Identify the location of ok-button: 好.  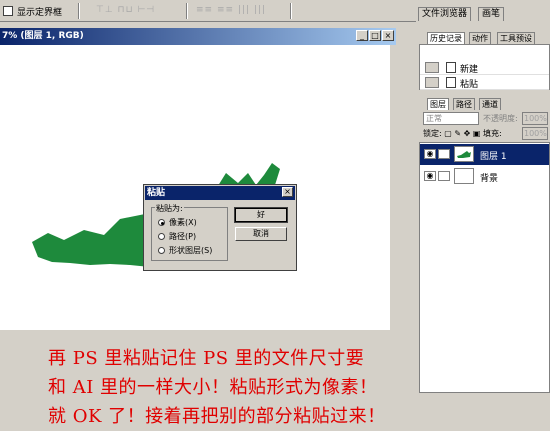
(261, 215).